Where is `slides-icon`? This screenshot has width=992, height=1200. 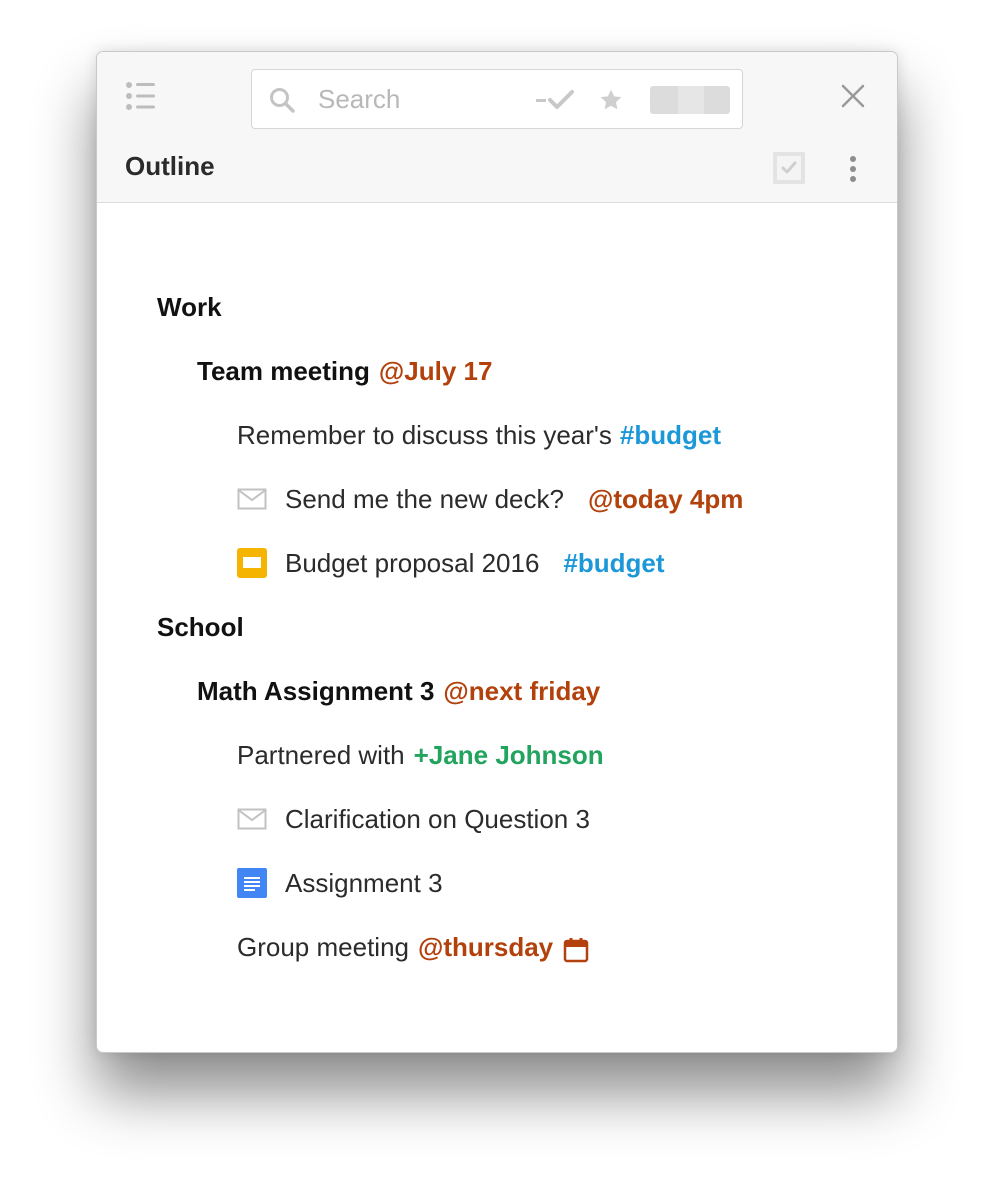
slides-icon is located at coordinates (252, 563).